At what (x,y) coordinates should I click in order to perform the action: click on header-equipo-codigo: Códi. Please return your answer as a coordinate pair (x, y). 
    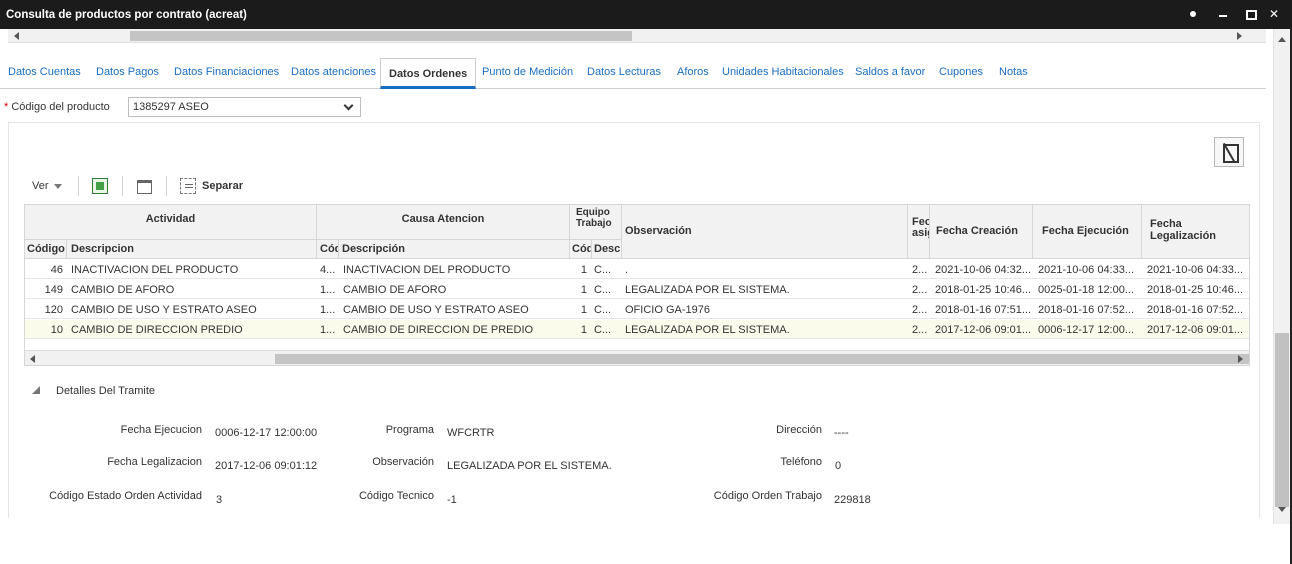
    Looking at the image, I should click on (581, 249).